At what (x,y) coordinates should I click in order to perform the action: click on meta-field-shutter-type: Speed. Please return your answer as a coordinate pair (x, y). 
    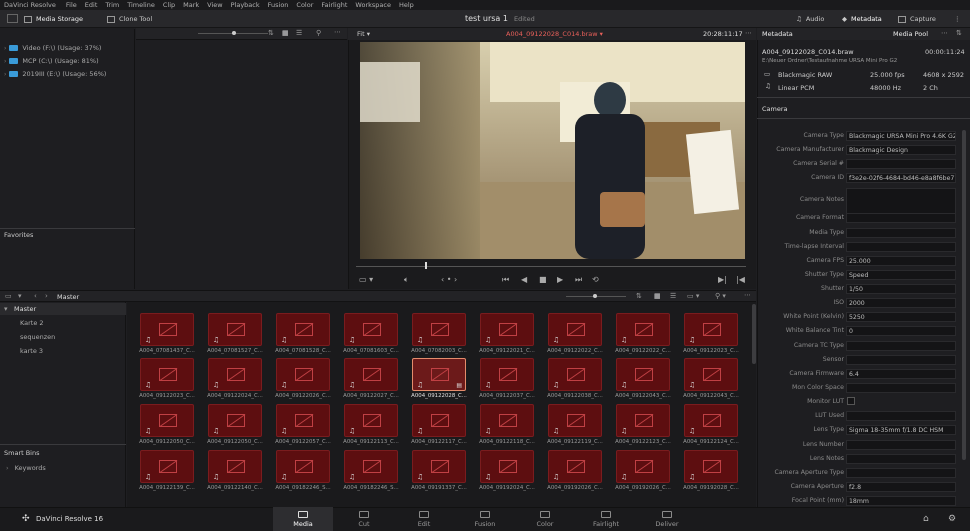
    Looking at the image, I should click on (901, 275).